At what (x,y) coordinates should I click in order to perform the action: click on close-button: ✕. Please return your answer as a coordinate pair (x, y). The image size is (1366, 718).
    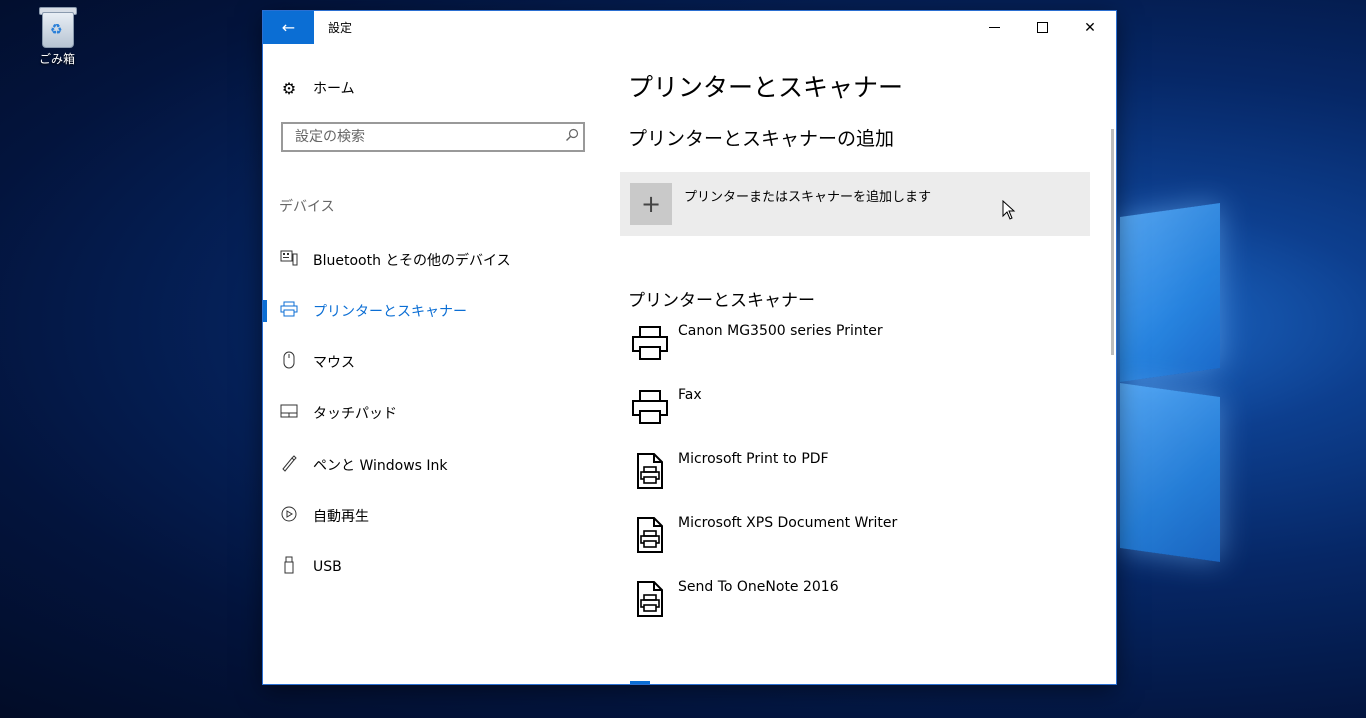
    Looking at the image, I should click on (1090, 27).